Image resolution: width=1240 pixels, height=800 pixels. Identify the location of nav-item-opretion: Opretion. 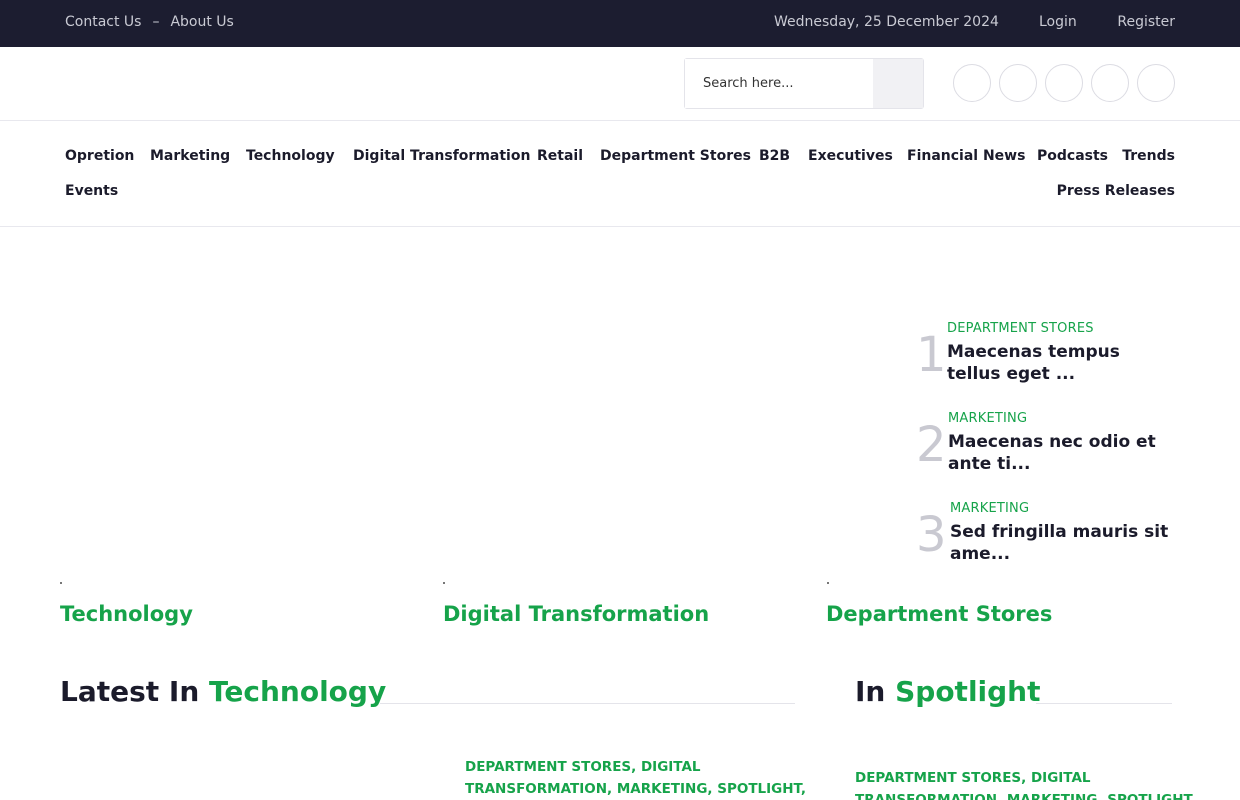
(99, 156).